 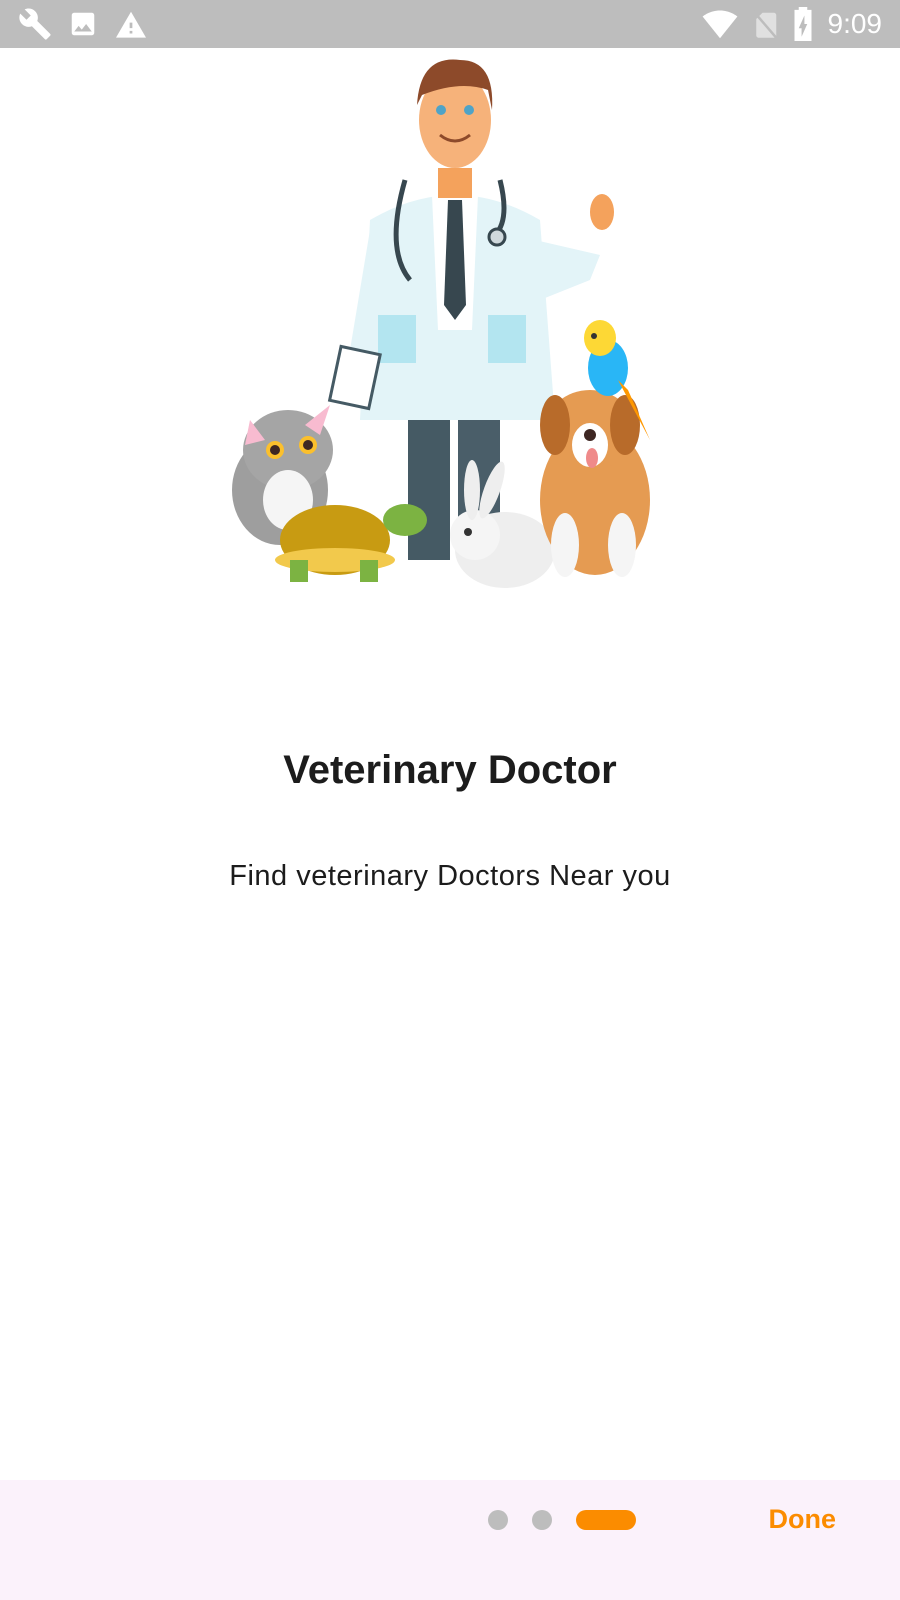 I want to click on onboarding-bottom-bar, so click(x=450, y=1540).